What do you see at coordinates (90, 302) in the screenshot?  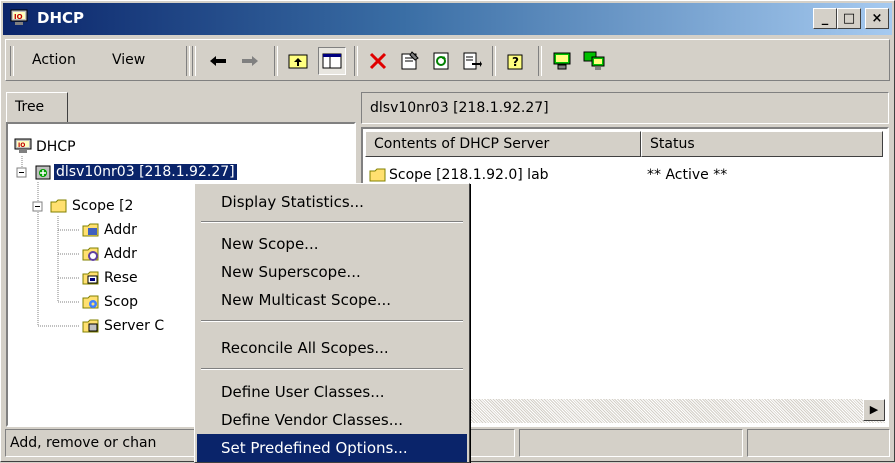 I see `scope-options-icon` at bounding box center [90, 302].